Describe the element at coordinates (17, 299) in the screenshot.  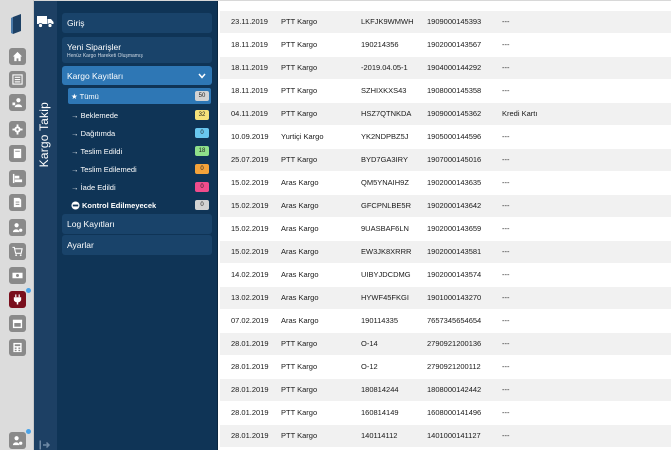
I see `integration-button` at that location.